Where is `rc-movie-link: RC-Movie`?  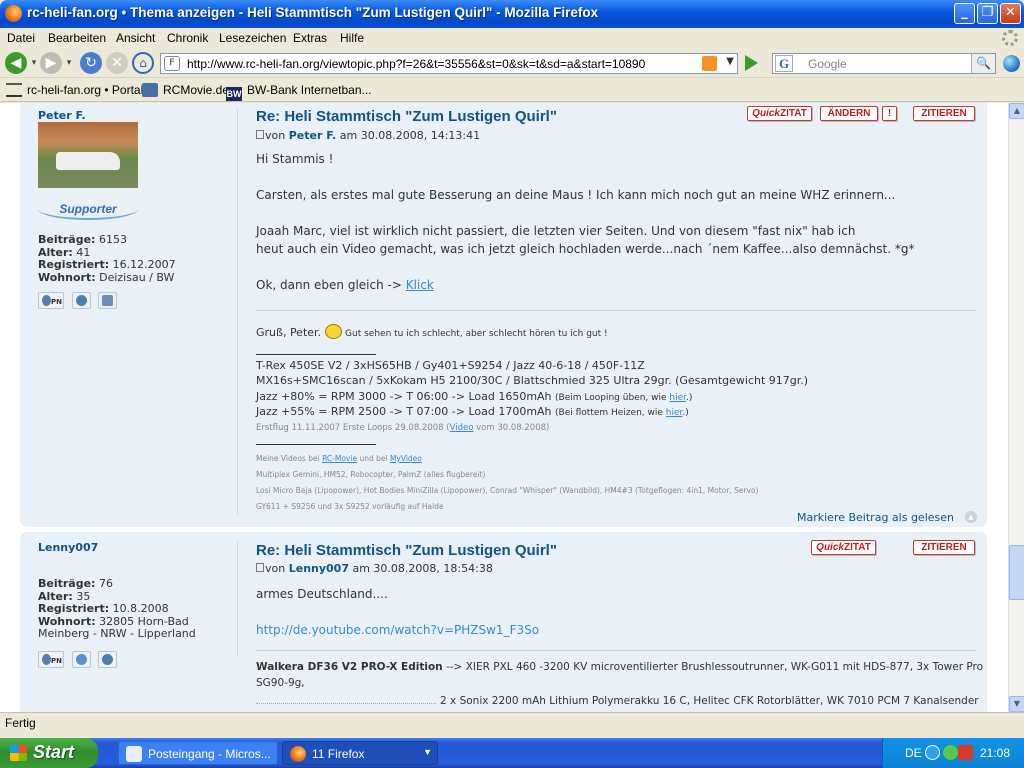 rc-movie-link: RC-Movie is located at coordinates (339, 458).